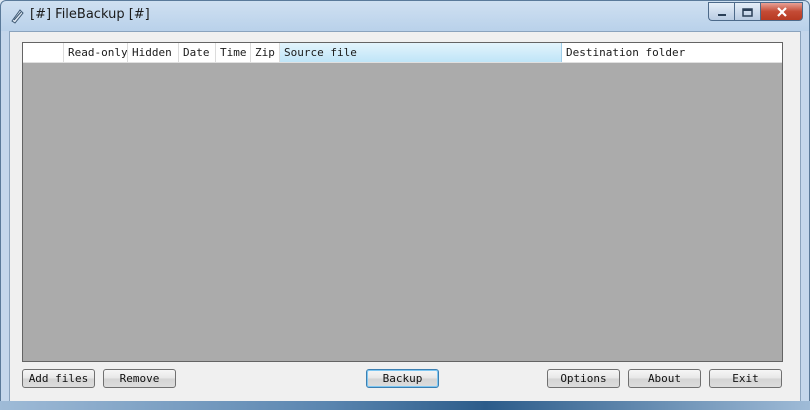 This screenshot has width=810, height=410. Describe the element at coordinates (745, 378) in the screenshot. I see `exit-button: Exit` at that location.